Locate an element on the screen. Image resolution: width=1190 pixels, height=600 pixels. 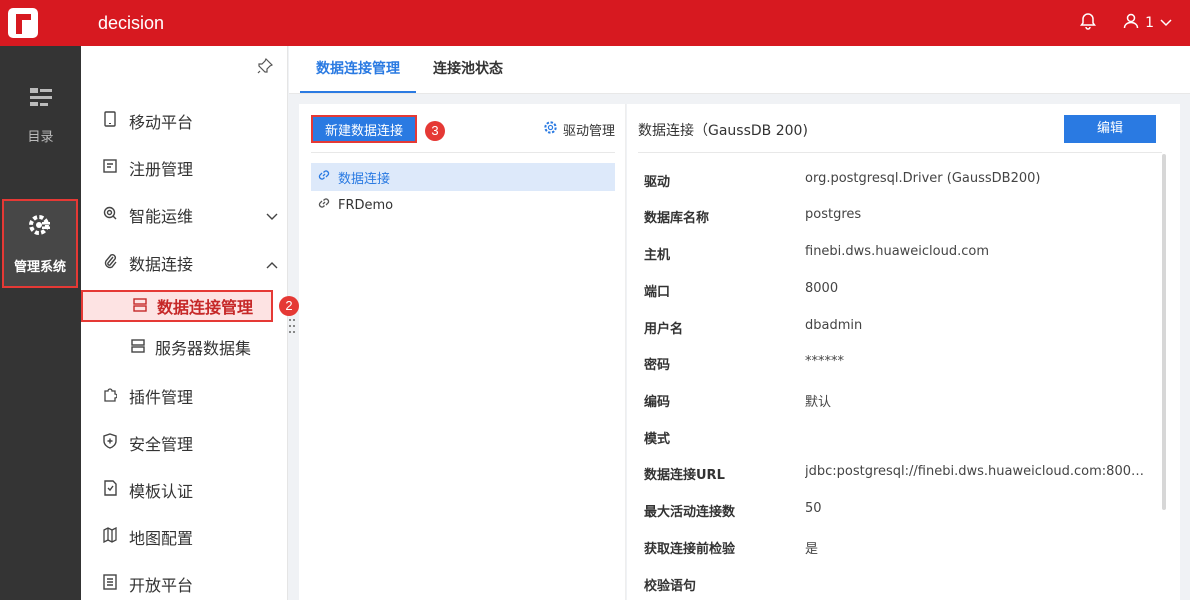
menu-item-label: 数据连接 is located at coordinates (161, 264).